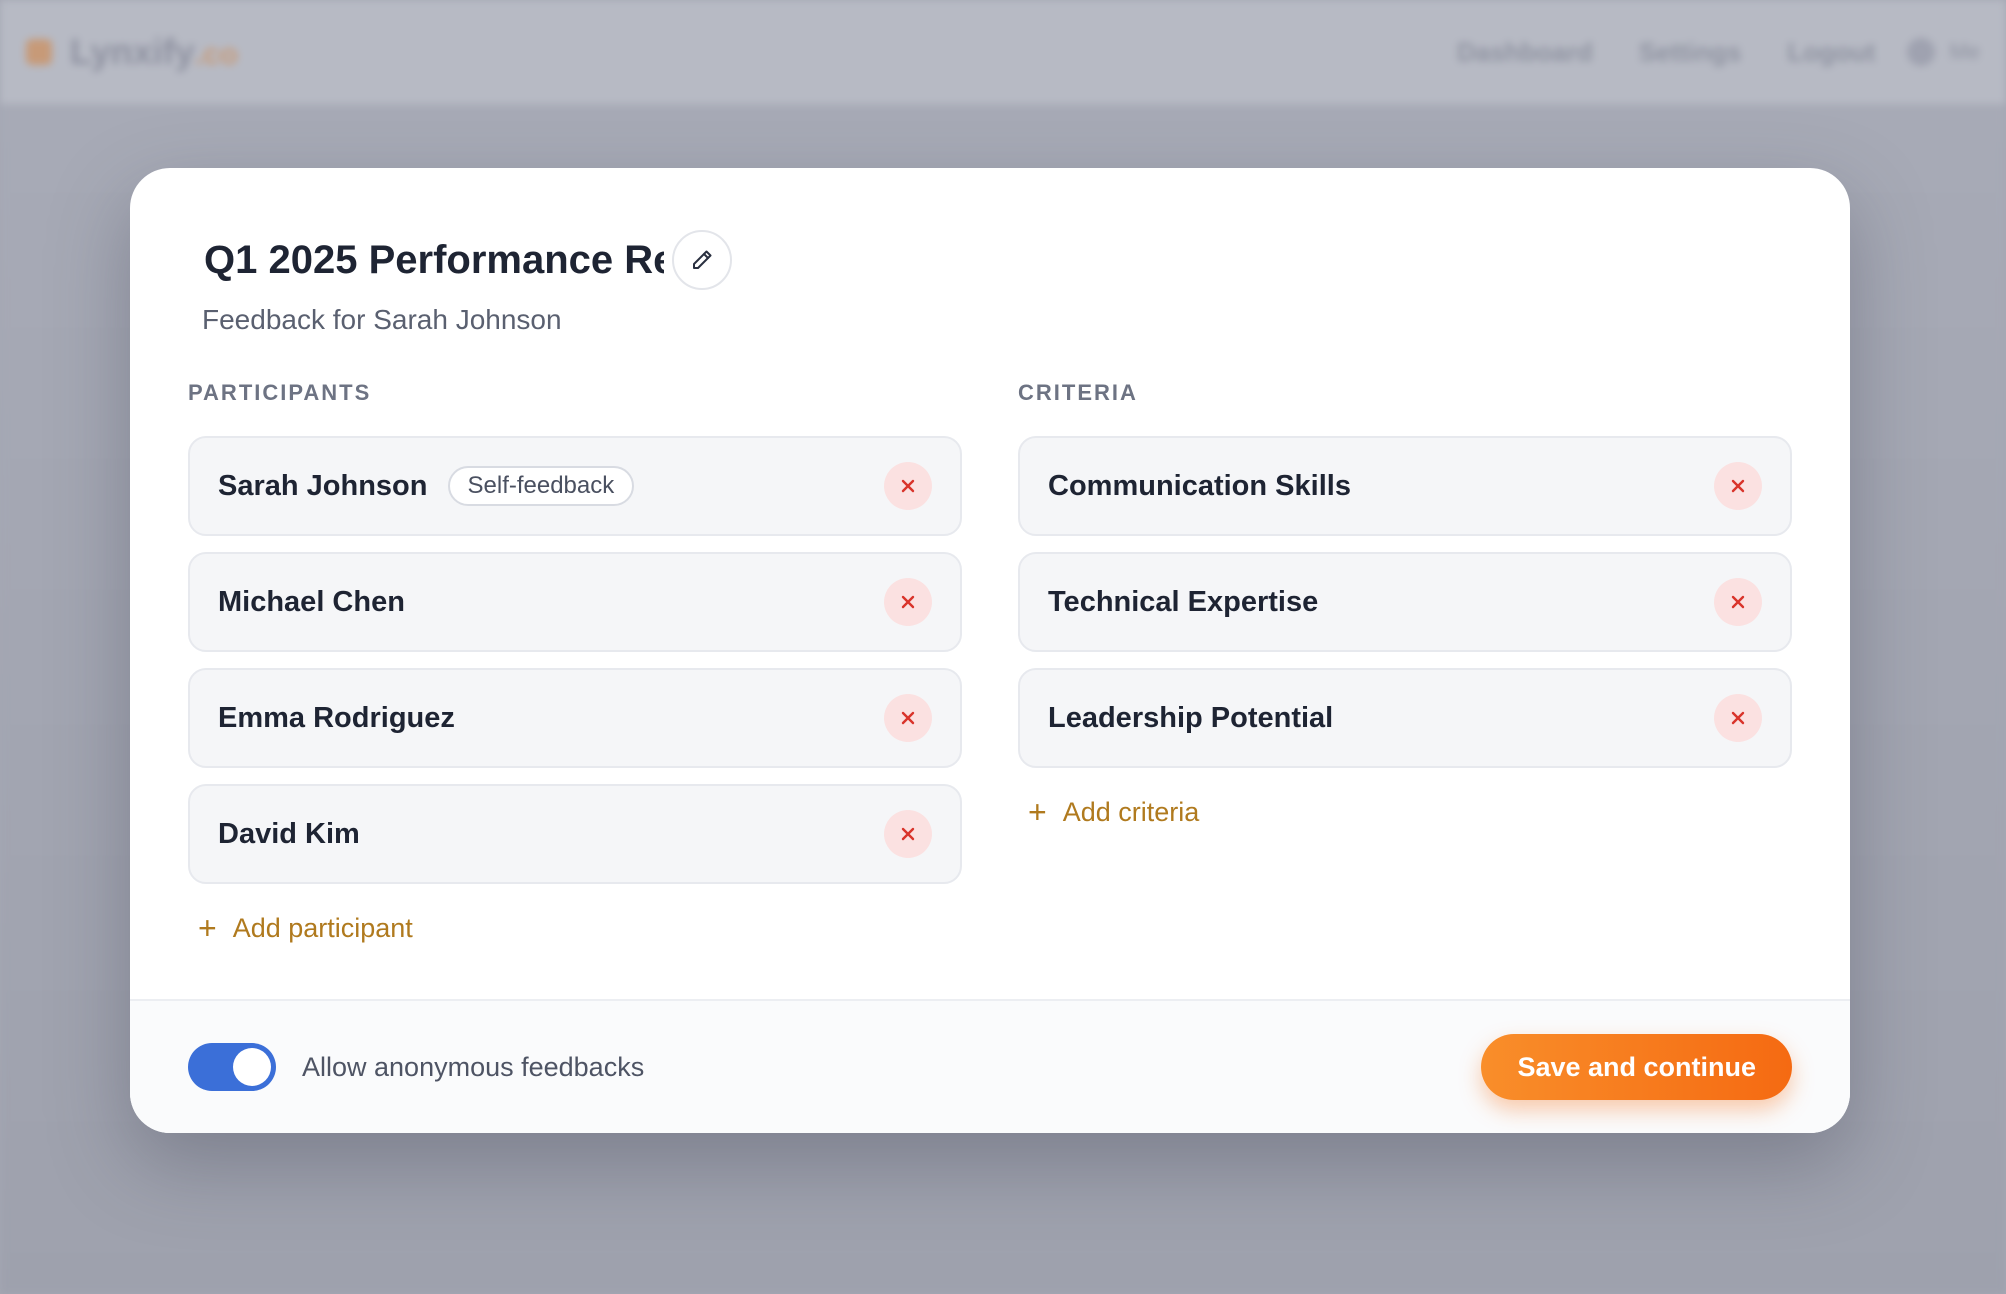 Image resolution: width=2006 pixels, height=1294 pixels. I want to click on background-user-menu: Me, so click(1943, 52).